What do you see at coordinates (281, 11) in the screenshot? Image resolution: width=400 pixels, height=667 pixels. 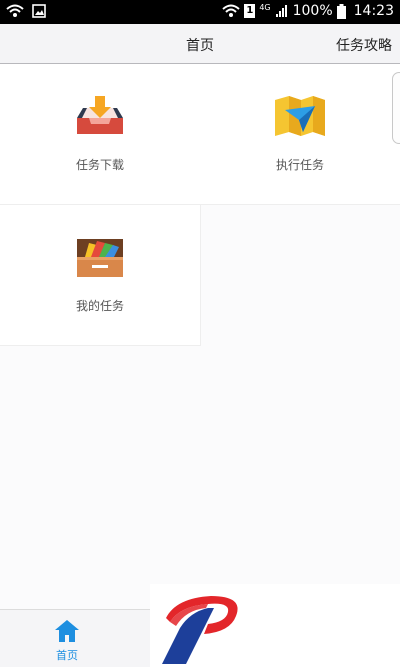 I see `signal-icon` at bounding box center [281, 11].